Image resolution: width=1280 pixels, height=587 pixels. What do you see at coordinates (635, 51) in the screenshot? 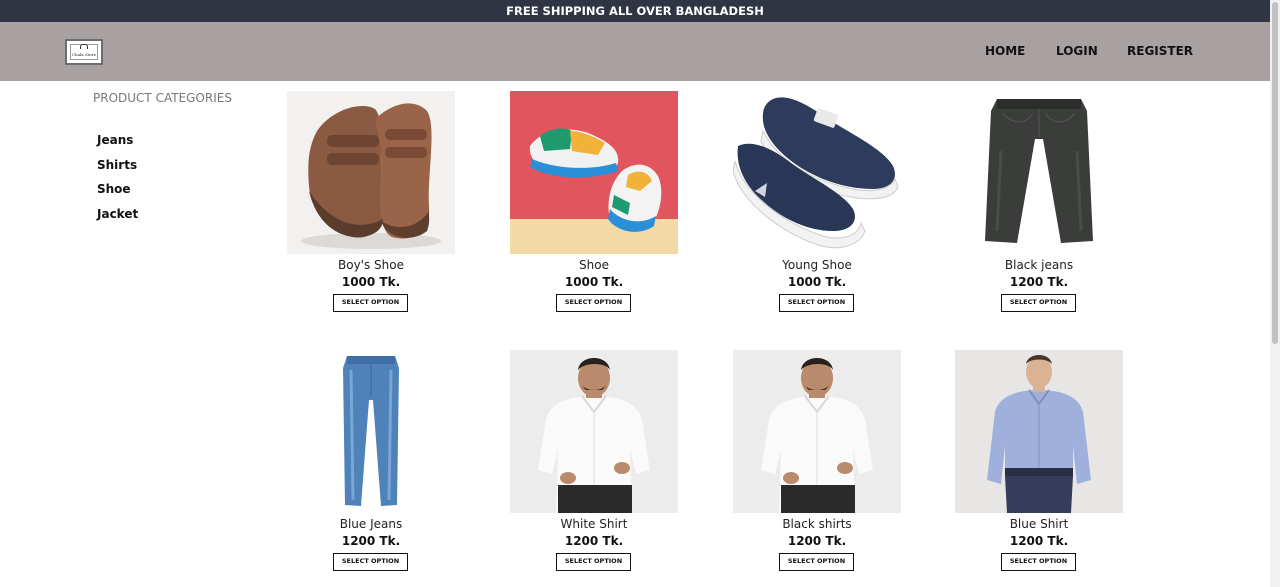
I see `site-header: Chala Store HOME LOGIN REGISTER` at bounding box center [635, 51].